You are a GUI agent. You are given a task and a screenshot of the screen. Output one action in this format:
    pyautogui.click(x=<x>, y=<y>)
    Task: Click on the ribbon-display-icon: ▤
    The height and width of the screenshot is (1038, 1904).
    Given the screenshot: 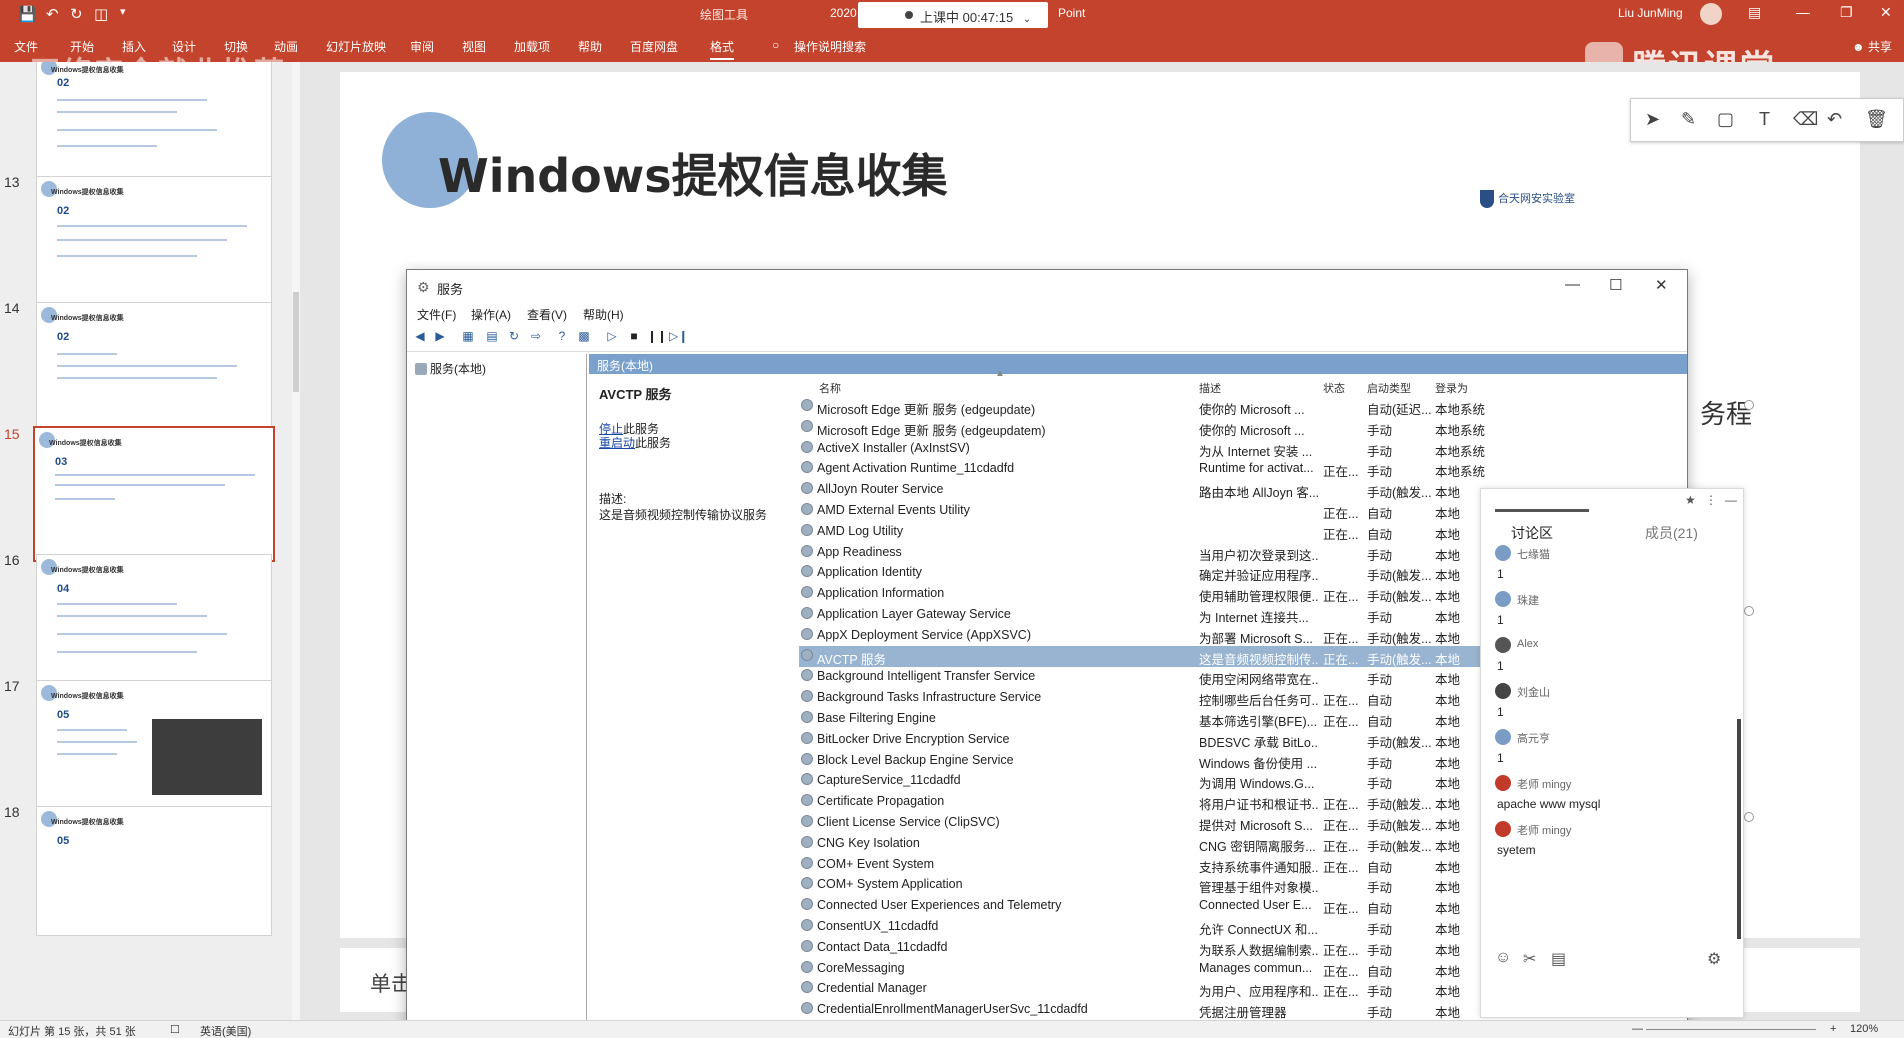 What is the action you would take?
    pyautogui.click(x=1754, y=12)
    